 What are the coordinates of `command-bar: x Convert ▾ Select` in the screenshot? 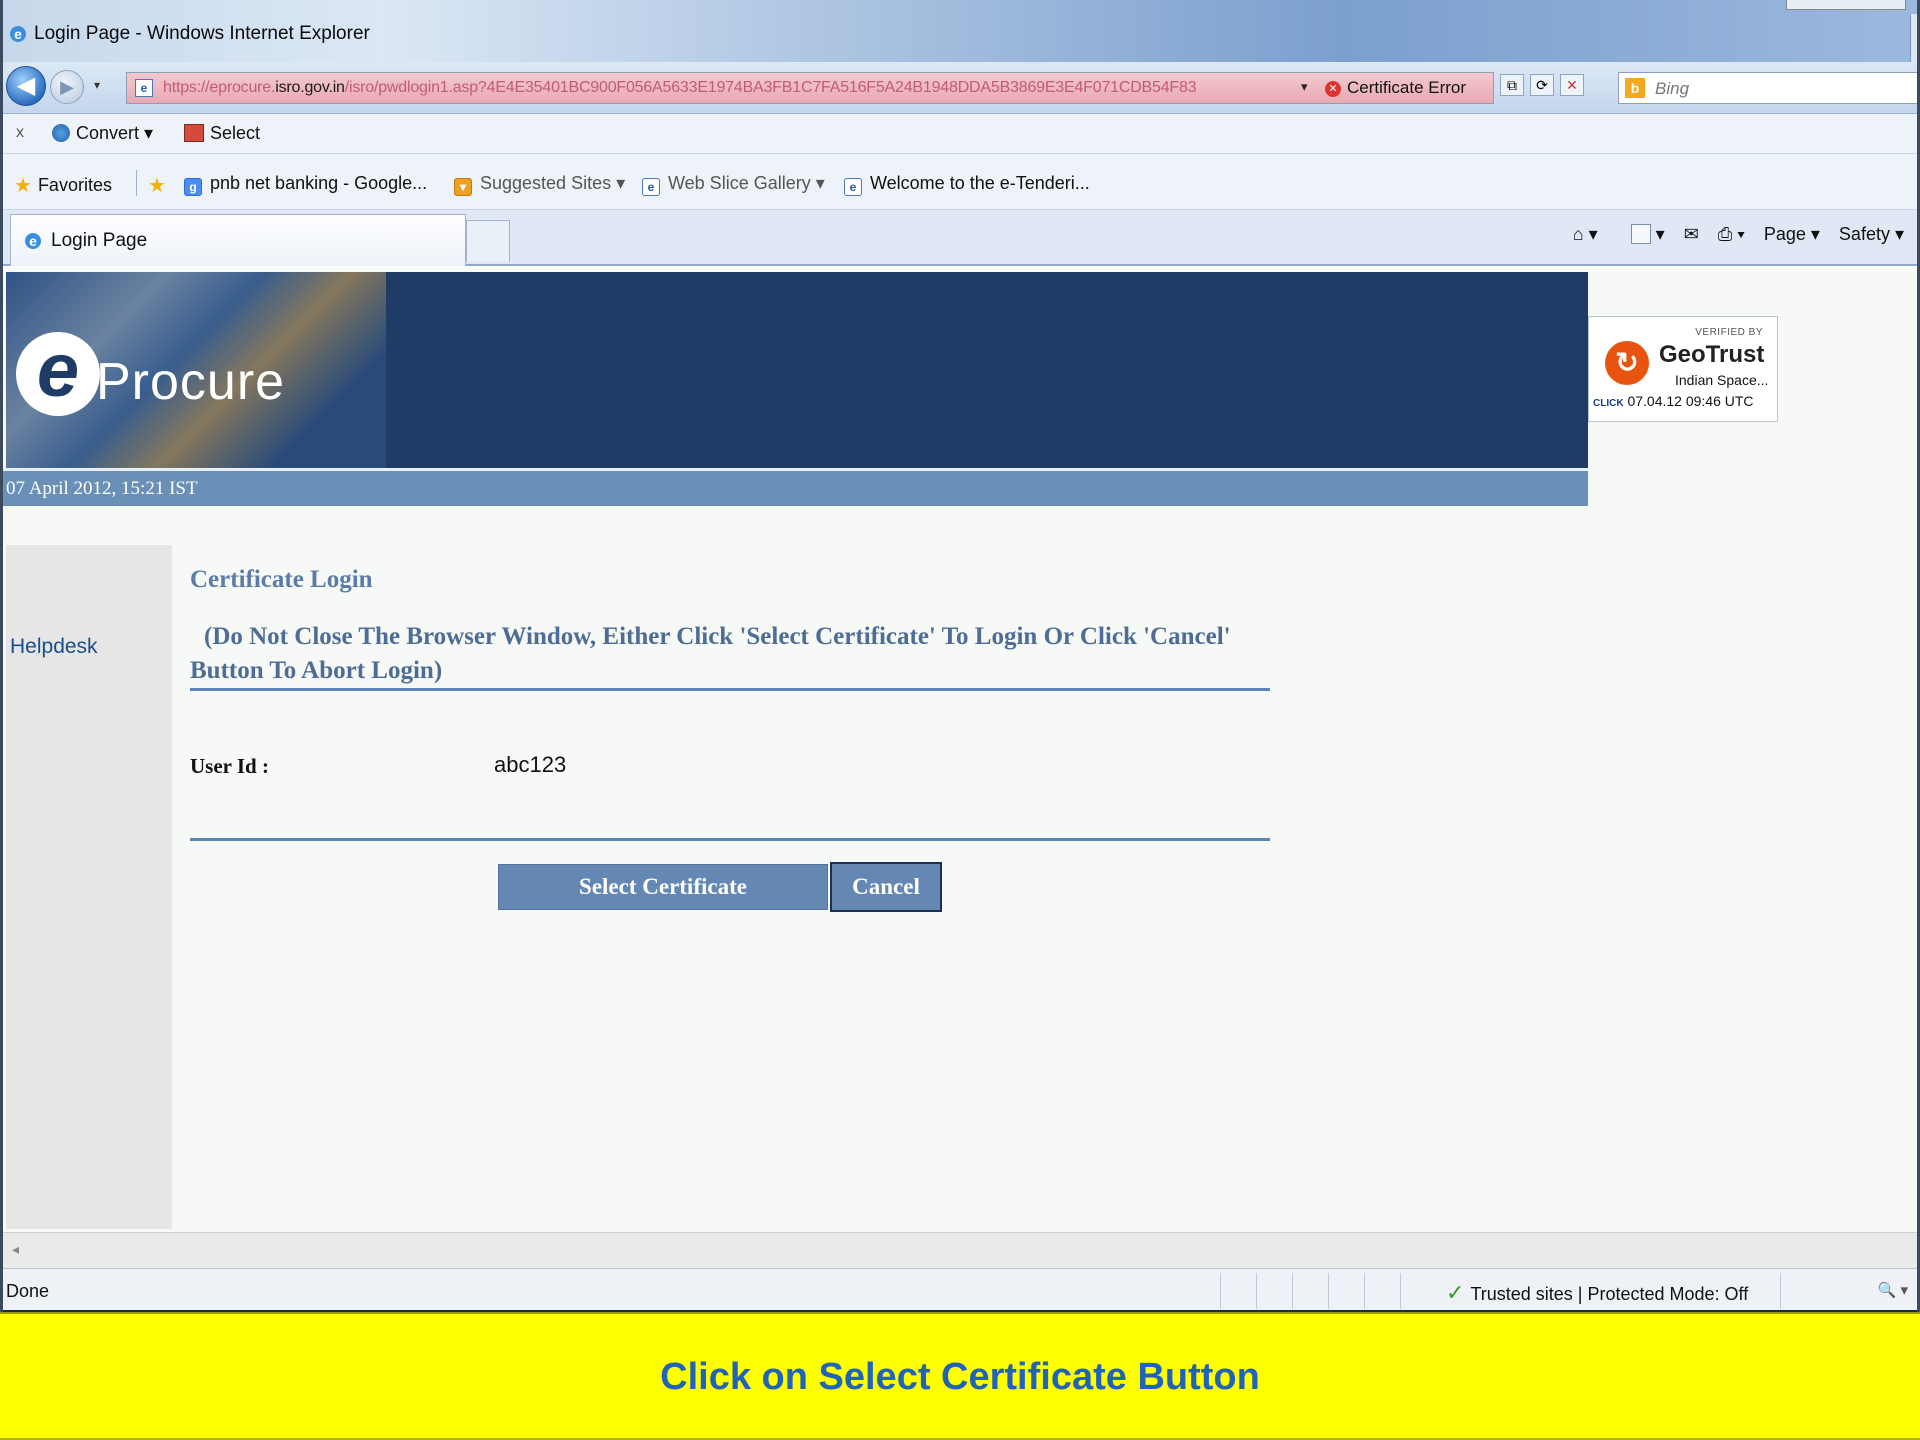 It's located at (960, 134).